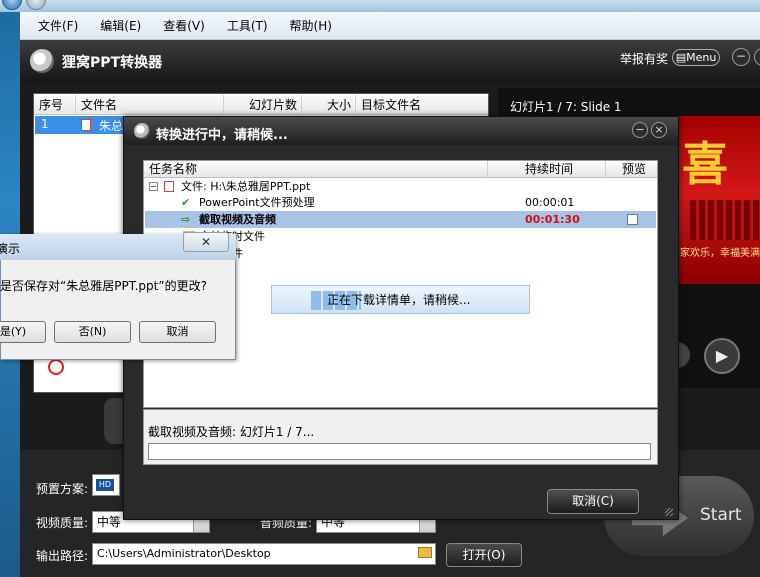  Describe the element at coordinates (62, 556) in the screenshot. I see `output-path-label: 输出路径:` at that location.